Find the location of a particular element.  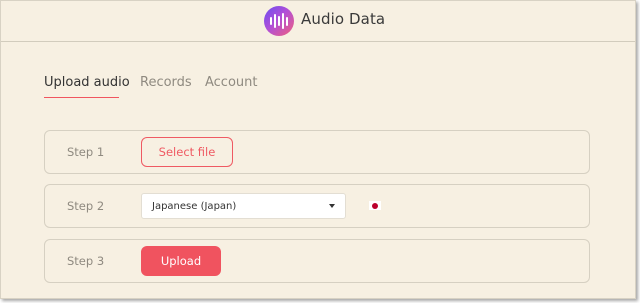

tab-account: Account is located at coordinates (231, 82).